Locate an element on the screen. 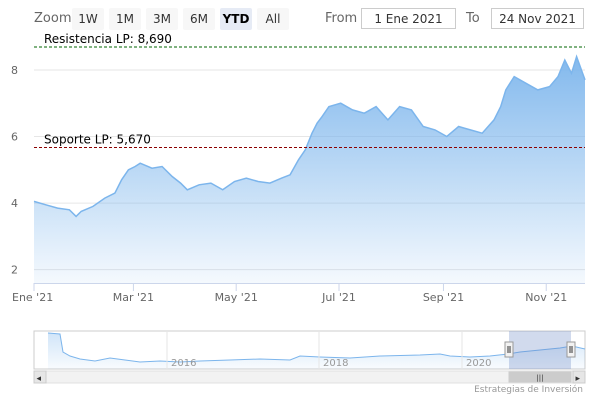  navigator-left-handle is located at coordinates (509, 349).